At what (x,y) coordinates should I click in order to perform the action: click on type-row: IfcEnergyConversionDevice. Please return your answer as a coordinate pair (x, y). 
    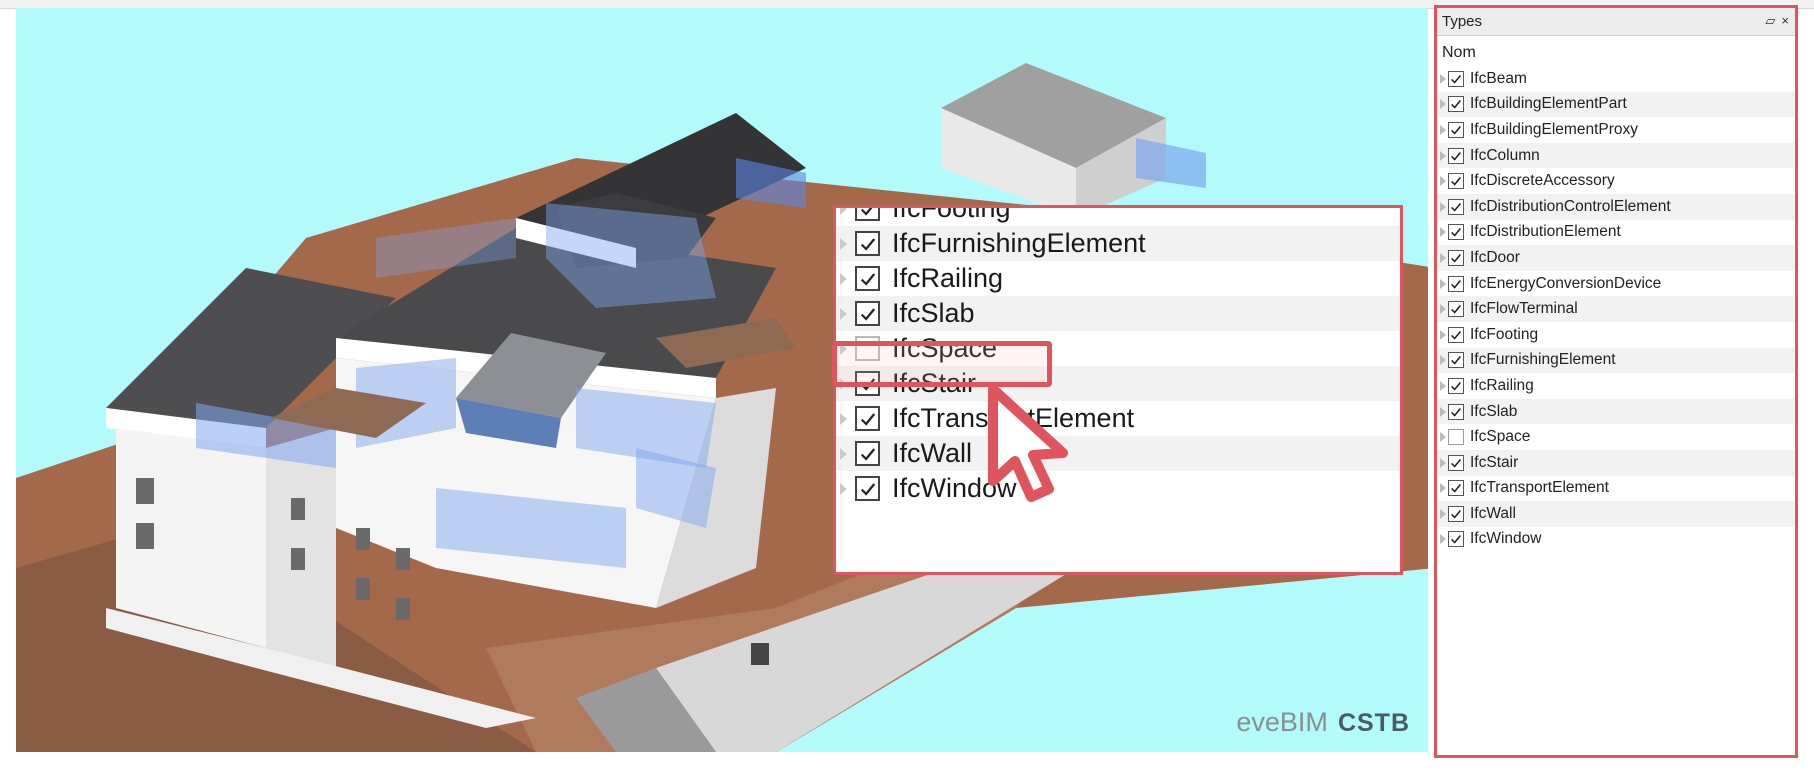
    Looking at the image, I should click on (1616, 284).